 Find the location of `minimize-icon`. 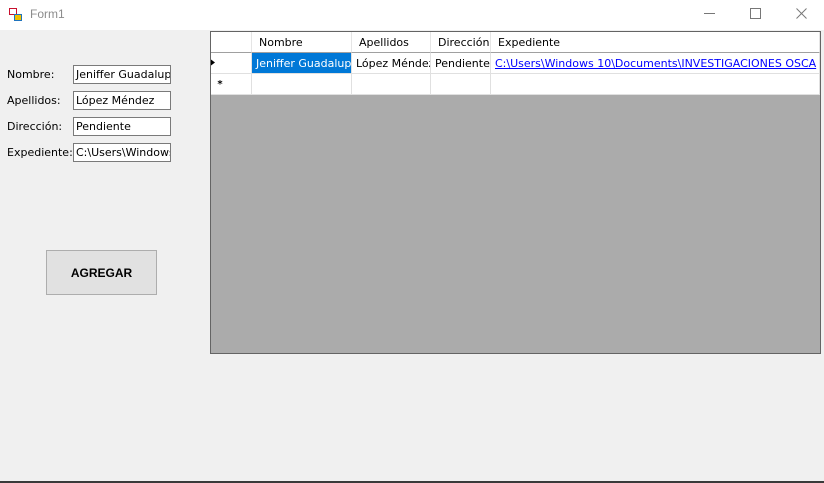

minimize-icon is located at coordinates (709, 15).